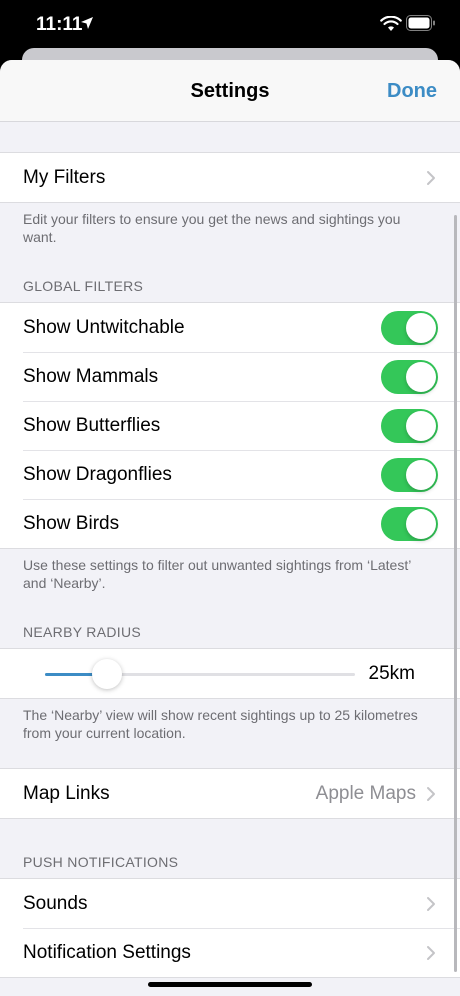 The height and width of the screenshot is (996, 460). I want to click on map-links-label: Map Links, so click(66, 793).